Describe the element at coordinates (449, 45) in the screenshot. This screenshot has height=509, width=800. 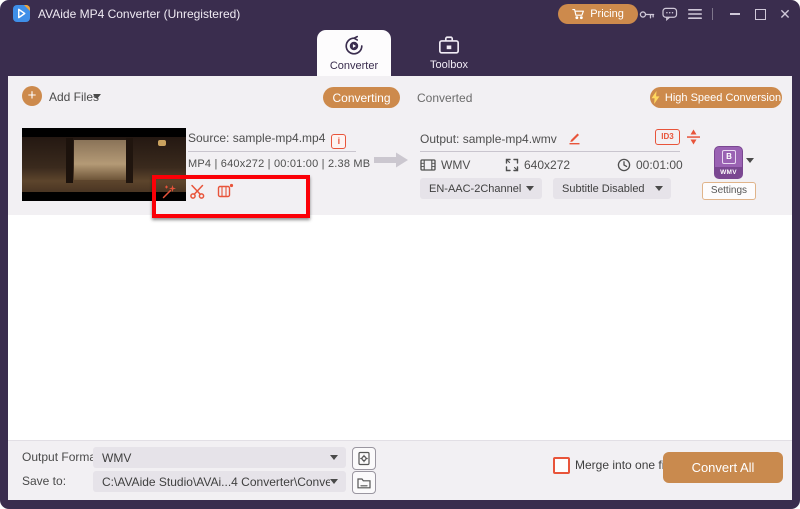
I see `toolbox-icon` at that location.